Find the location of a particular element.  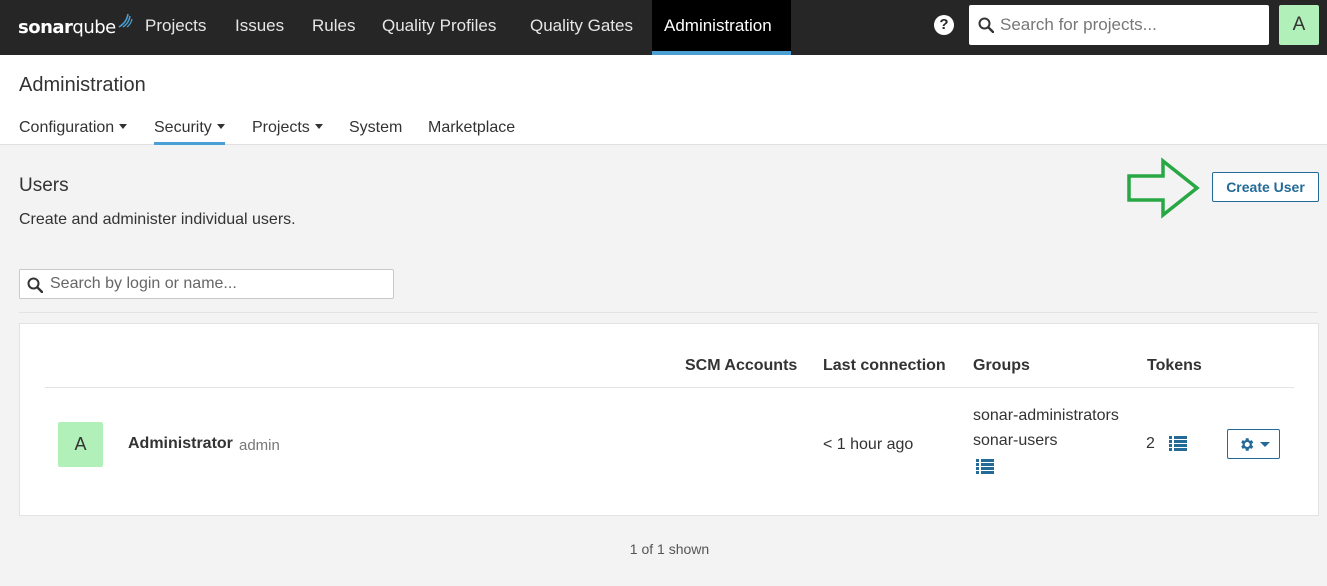

help-icon: ? is located at coordinates (944, 25).